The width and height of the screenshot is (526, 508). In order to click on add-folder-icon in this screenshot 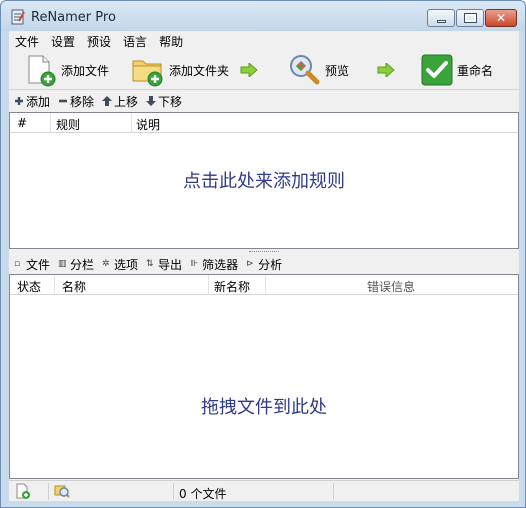, I will do `click(147, 73)`.